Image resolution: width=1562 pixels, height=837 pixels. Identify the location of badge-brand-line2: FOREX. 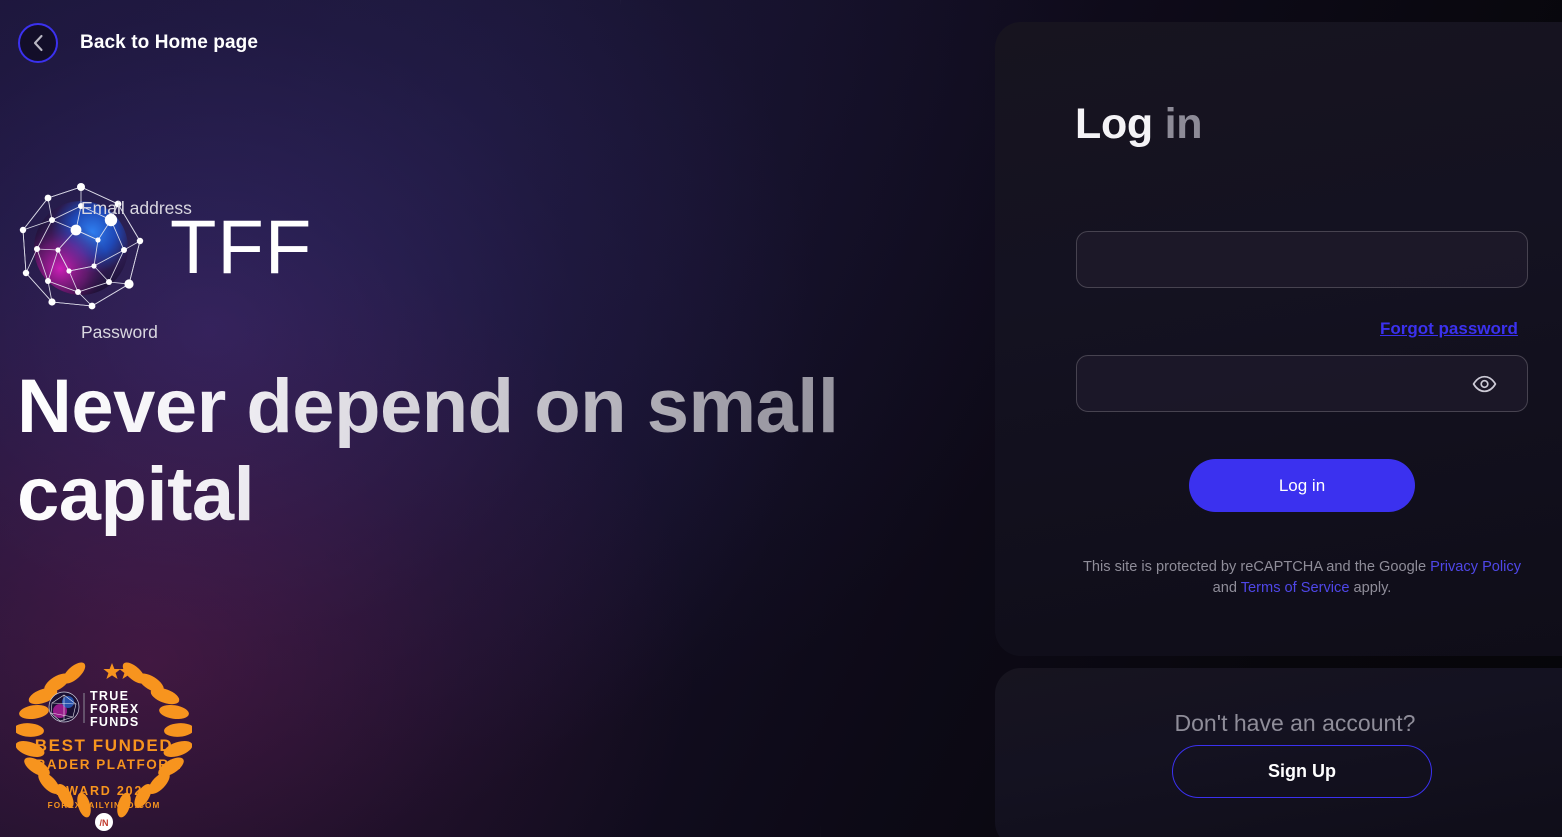
(115, 709).